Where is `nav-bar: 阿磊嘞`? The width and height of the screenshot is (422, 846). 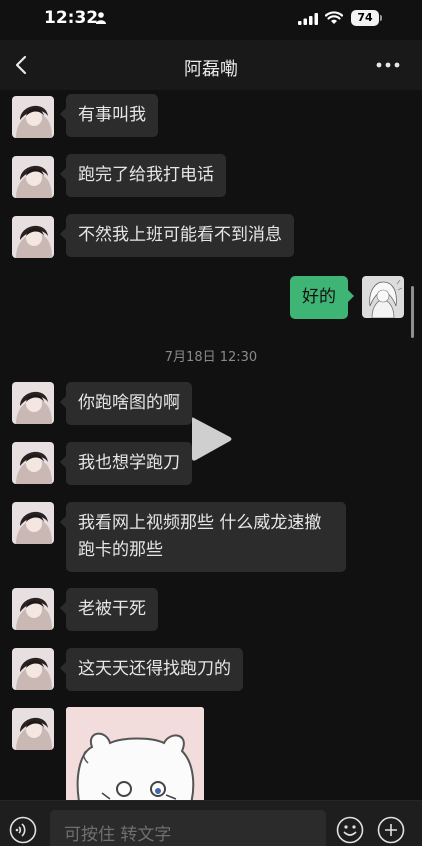 nav-bar: 阿磊嘞 is located at coordinates (211, 65).